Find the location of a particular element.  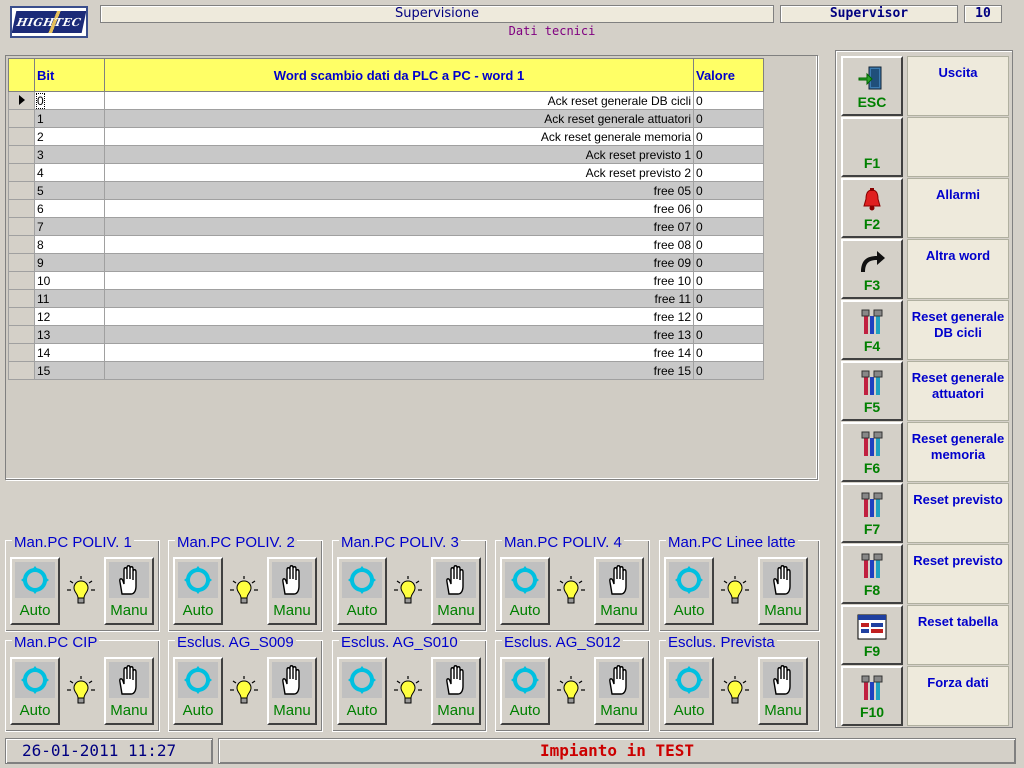

cell-bit: 5 is located at coordinates (69, 190).